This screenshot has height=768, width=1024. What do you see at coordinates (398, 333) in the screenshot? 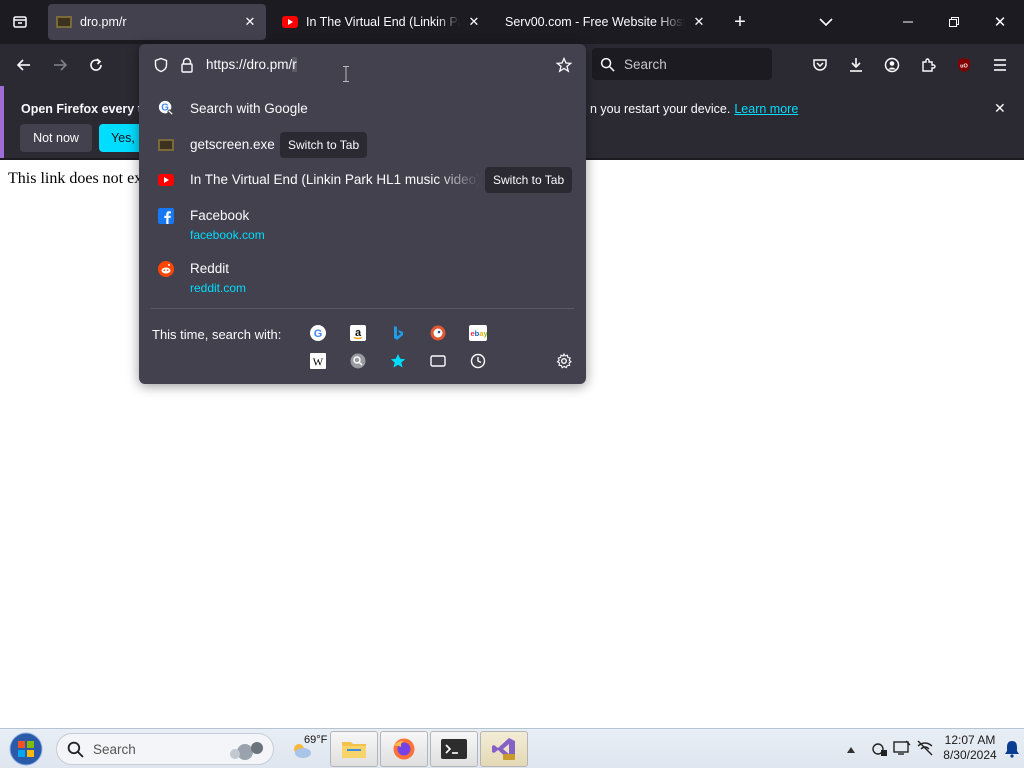
I see `bing-engine-icon` at bounding box center [398, 333].